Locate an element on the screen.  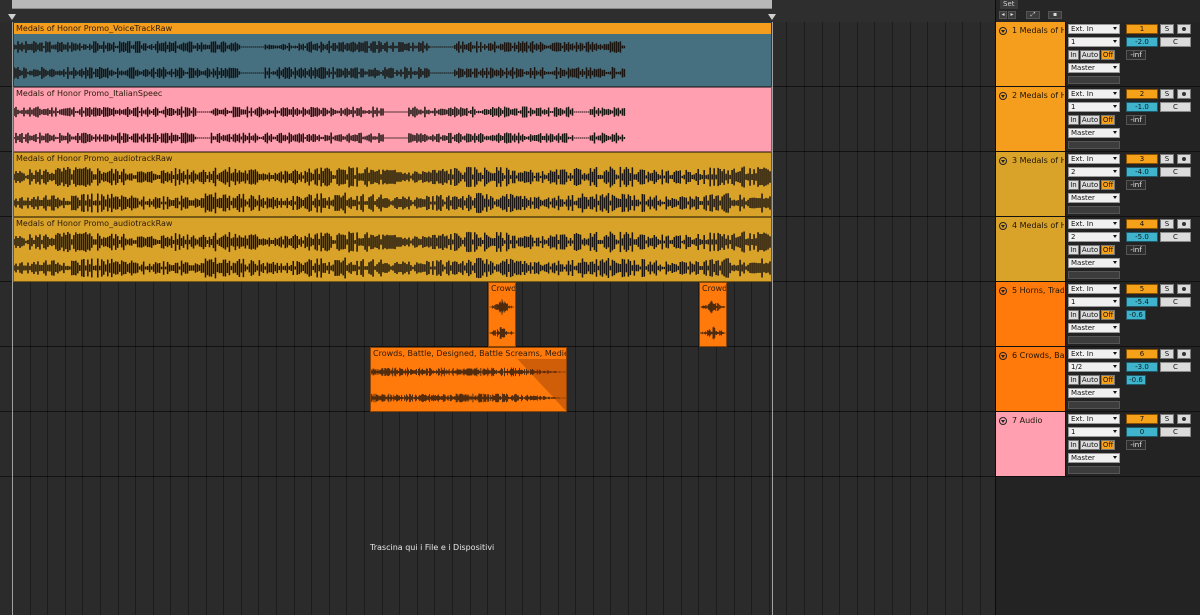
track-activator-button: 2 is located at coordinates (1142, 94).